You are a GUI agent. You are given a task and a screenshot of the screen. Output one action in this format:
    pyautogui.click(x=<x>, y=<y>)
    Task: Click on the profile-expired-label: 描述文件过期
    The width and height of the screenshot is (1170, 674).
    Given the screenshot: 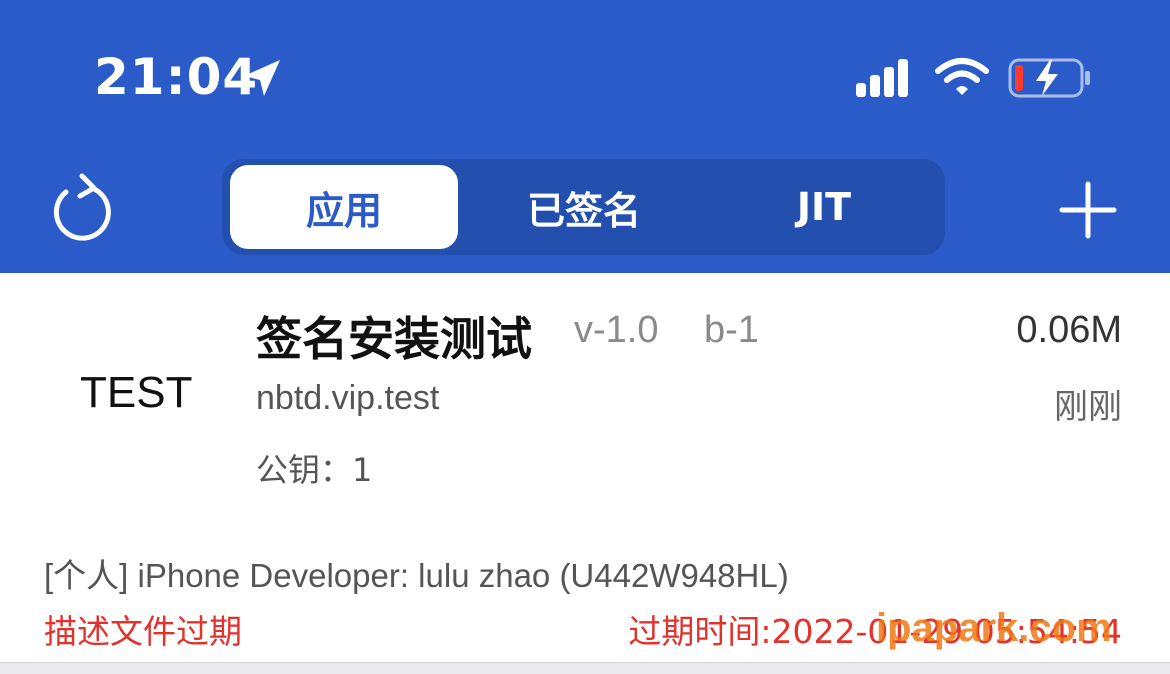 What is the action you would take?
    pyautogui.click(x=143, y=631)
    